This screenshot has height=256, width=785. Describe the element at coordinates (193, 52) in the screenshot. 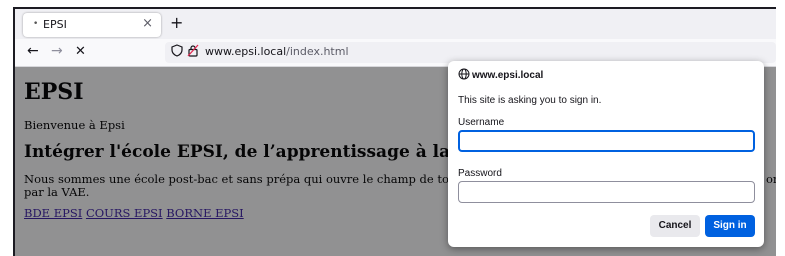

I see `insecure-lock-icon` at that location.